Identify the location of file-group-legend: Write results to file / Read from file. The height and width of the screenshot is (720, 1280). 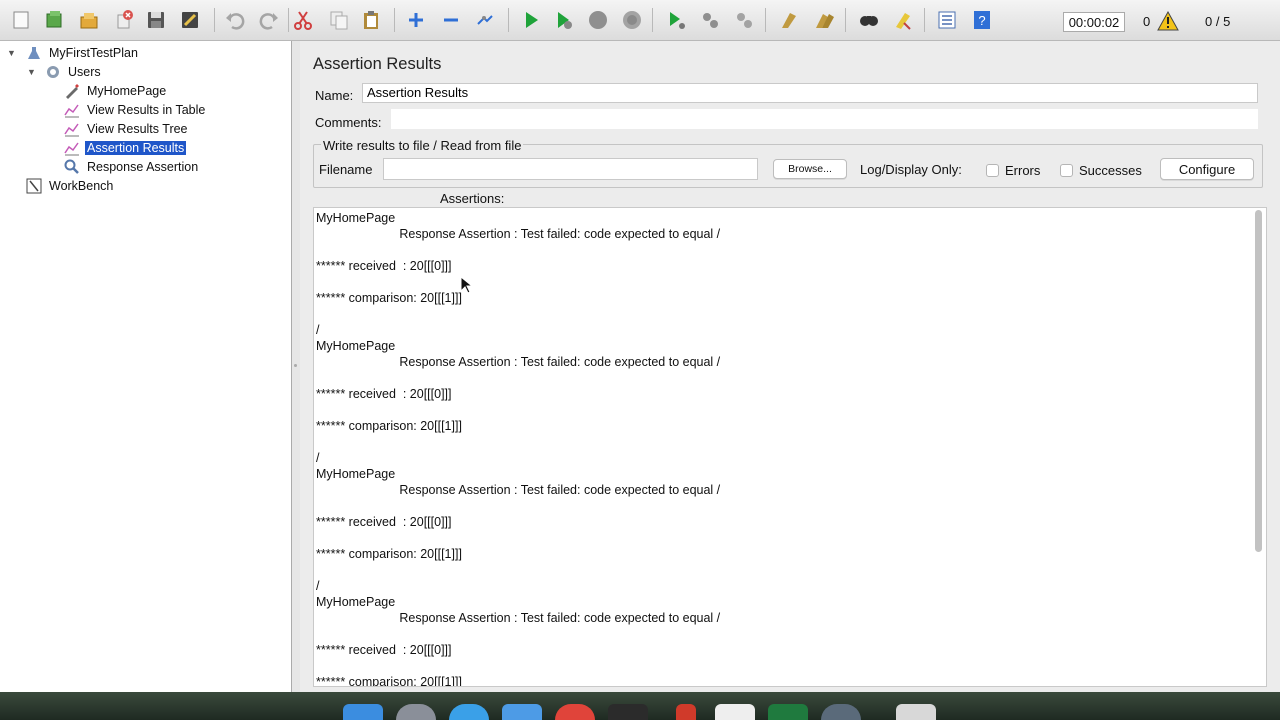
(422, 145).